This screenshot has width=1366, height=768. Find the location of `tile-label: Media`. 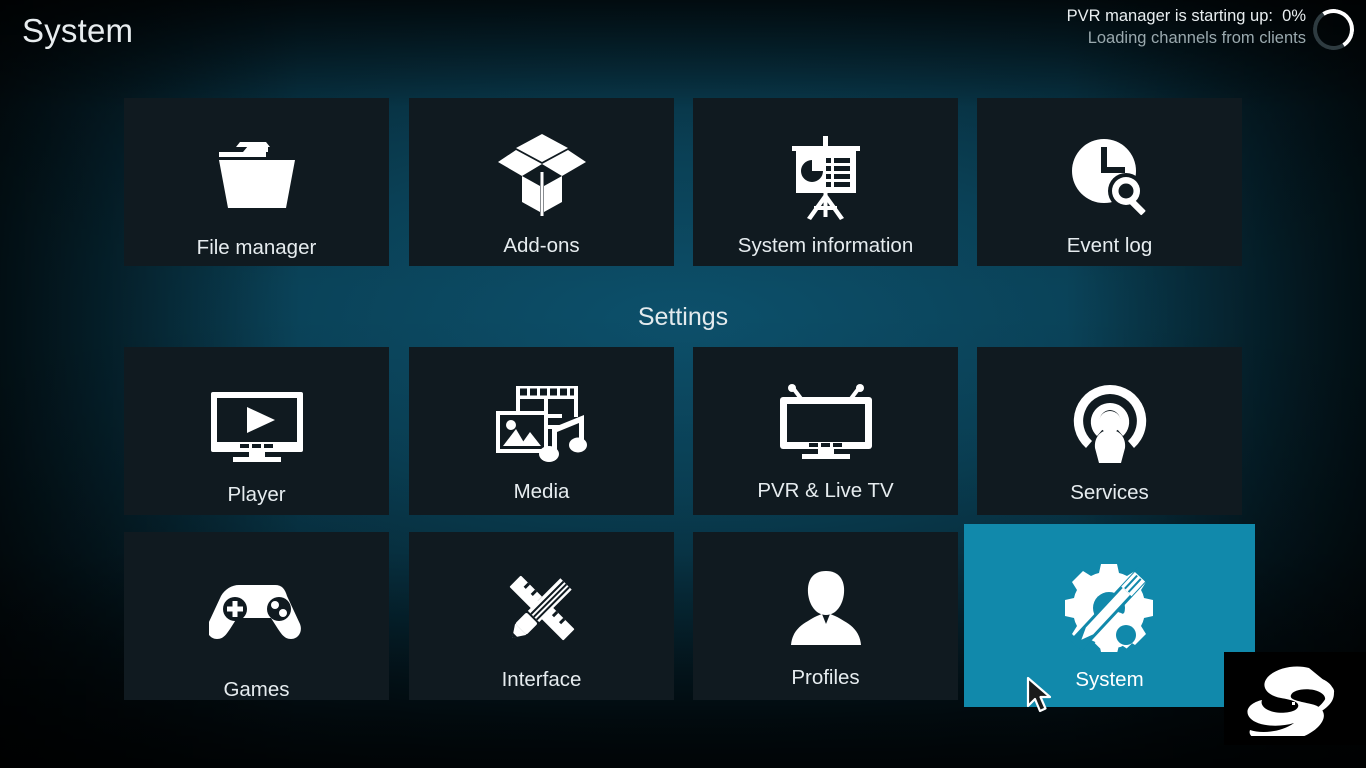

tile-label: Media is located at coordinates (541, 491).